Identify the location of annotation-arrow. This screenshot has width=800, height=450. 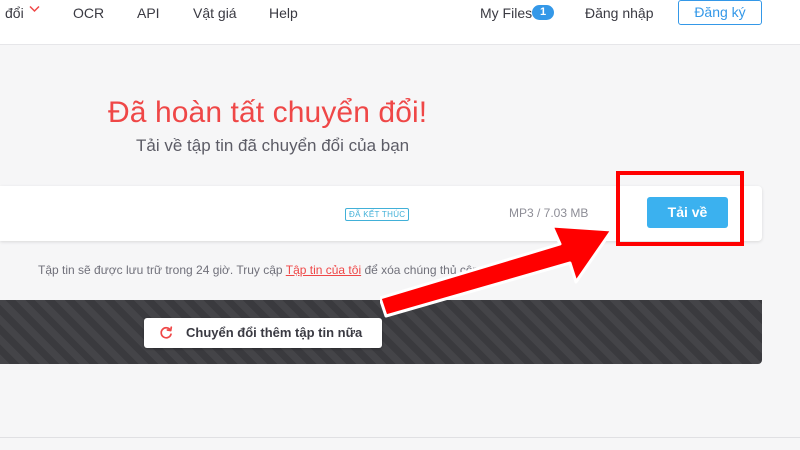
(497, 271).